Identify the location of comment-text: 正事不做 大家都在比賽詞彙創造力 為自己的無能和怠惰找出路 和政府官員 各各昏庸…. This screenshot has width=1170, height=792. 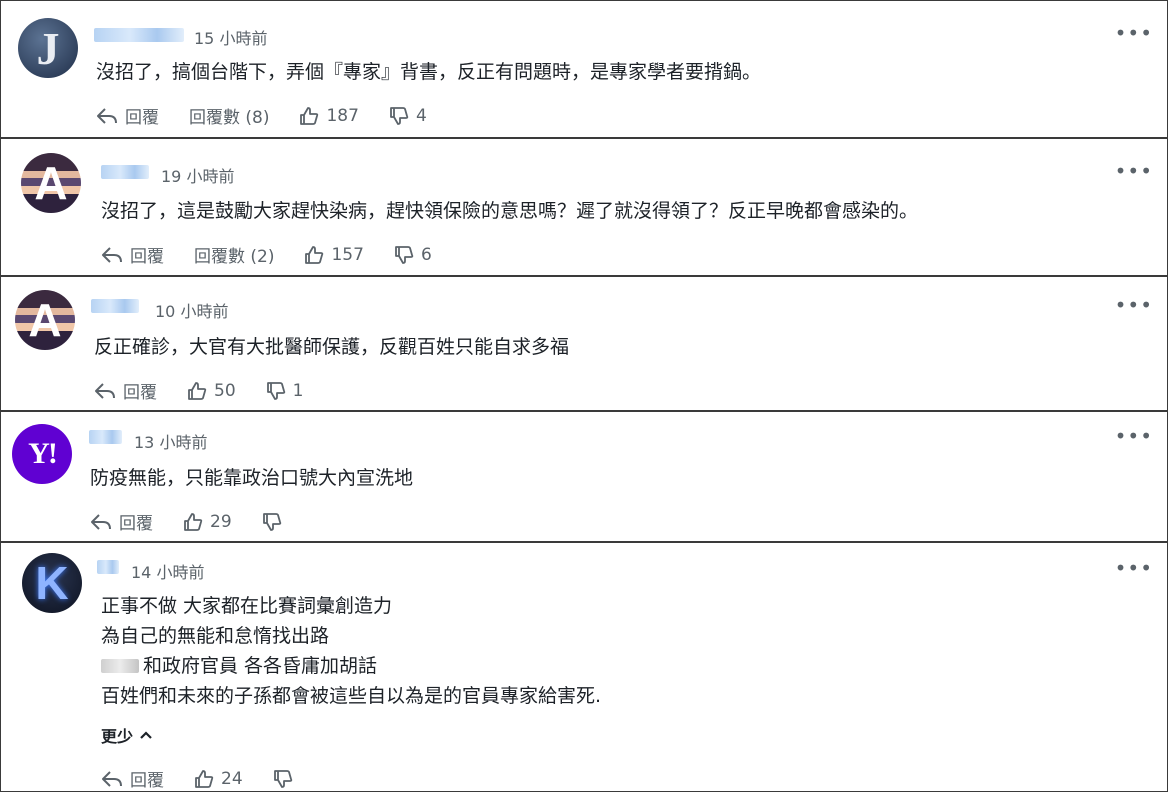
(351, 651).